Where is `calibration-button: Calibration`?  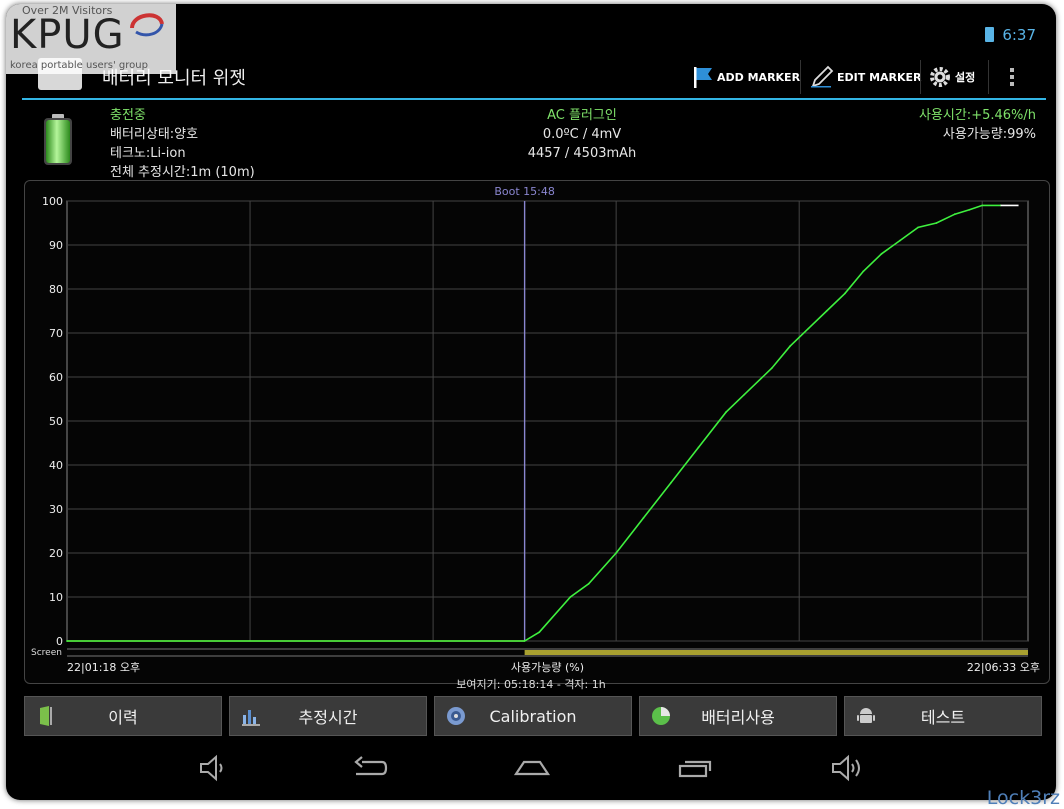
calibration-button: Calibration is located at coordinates (533, 716).